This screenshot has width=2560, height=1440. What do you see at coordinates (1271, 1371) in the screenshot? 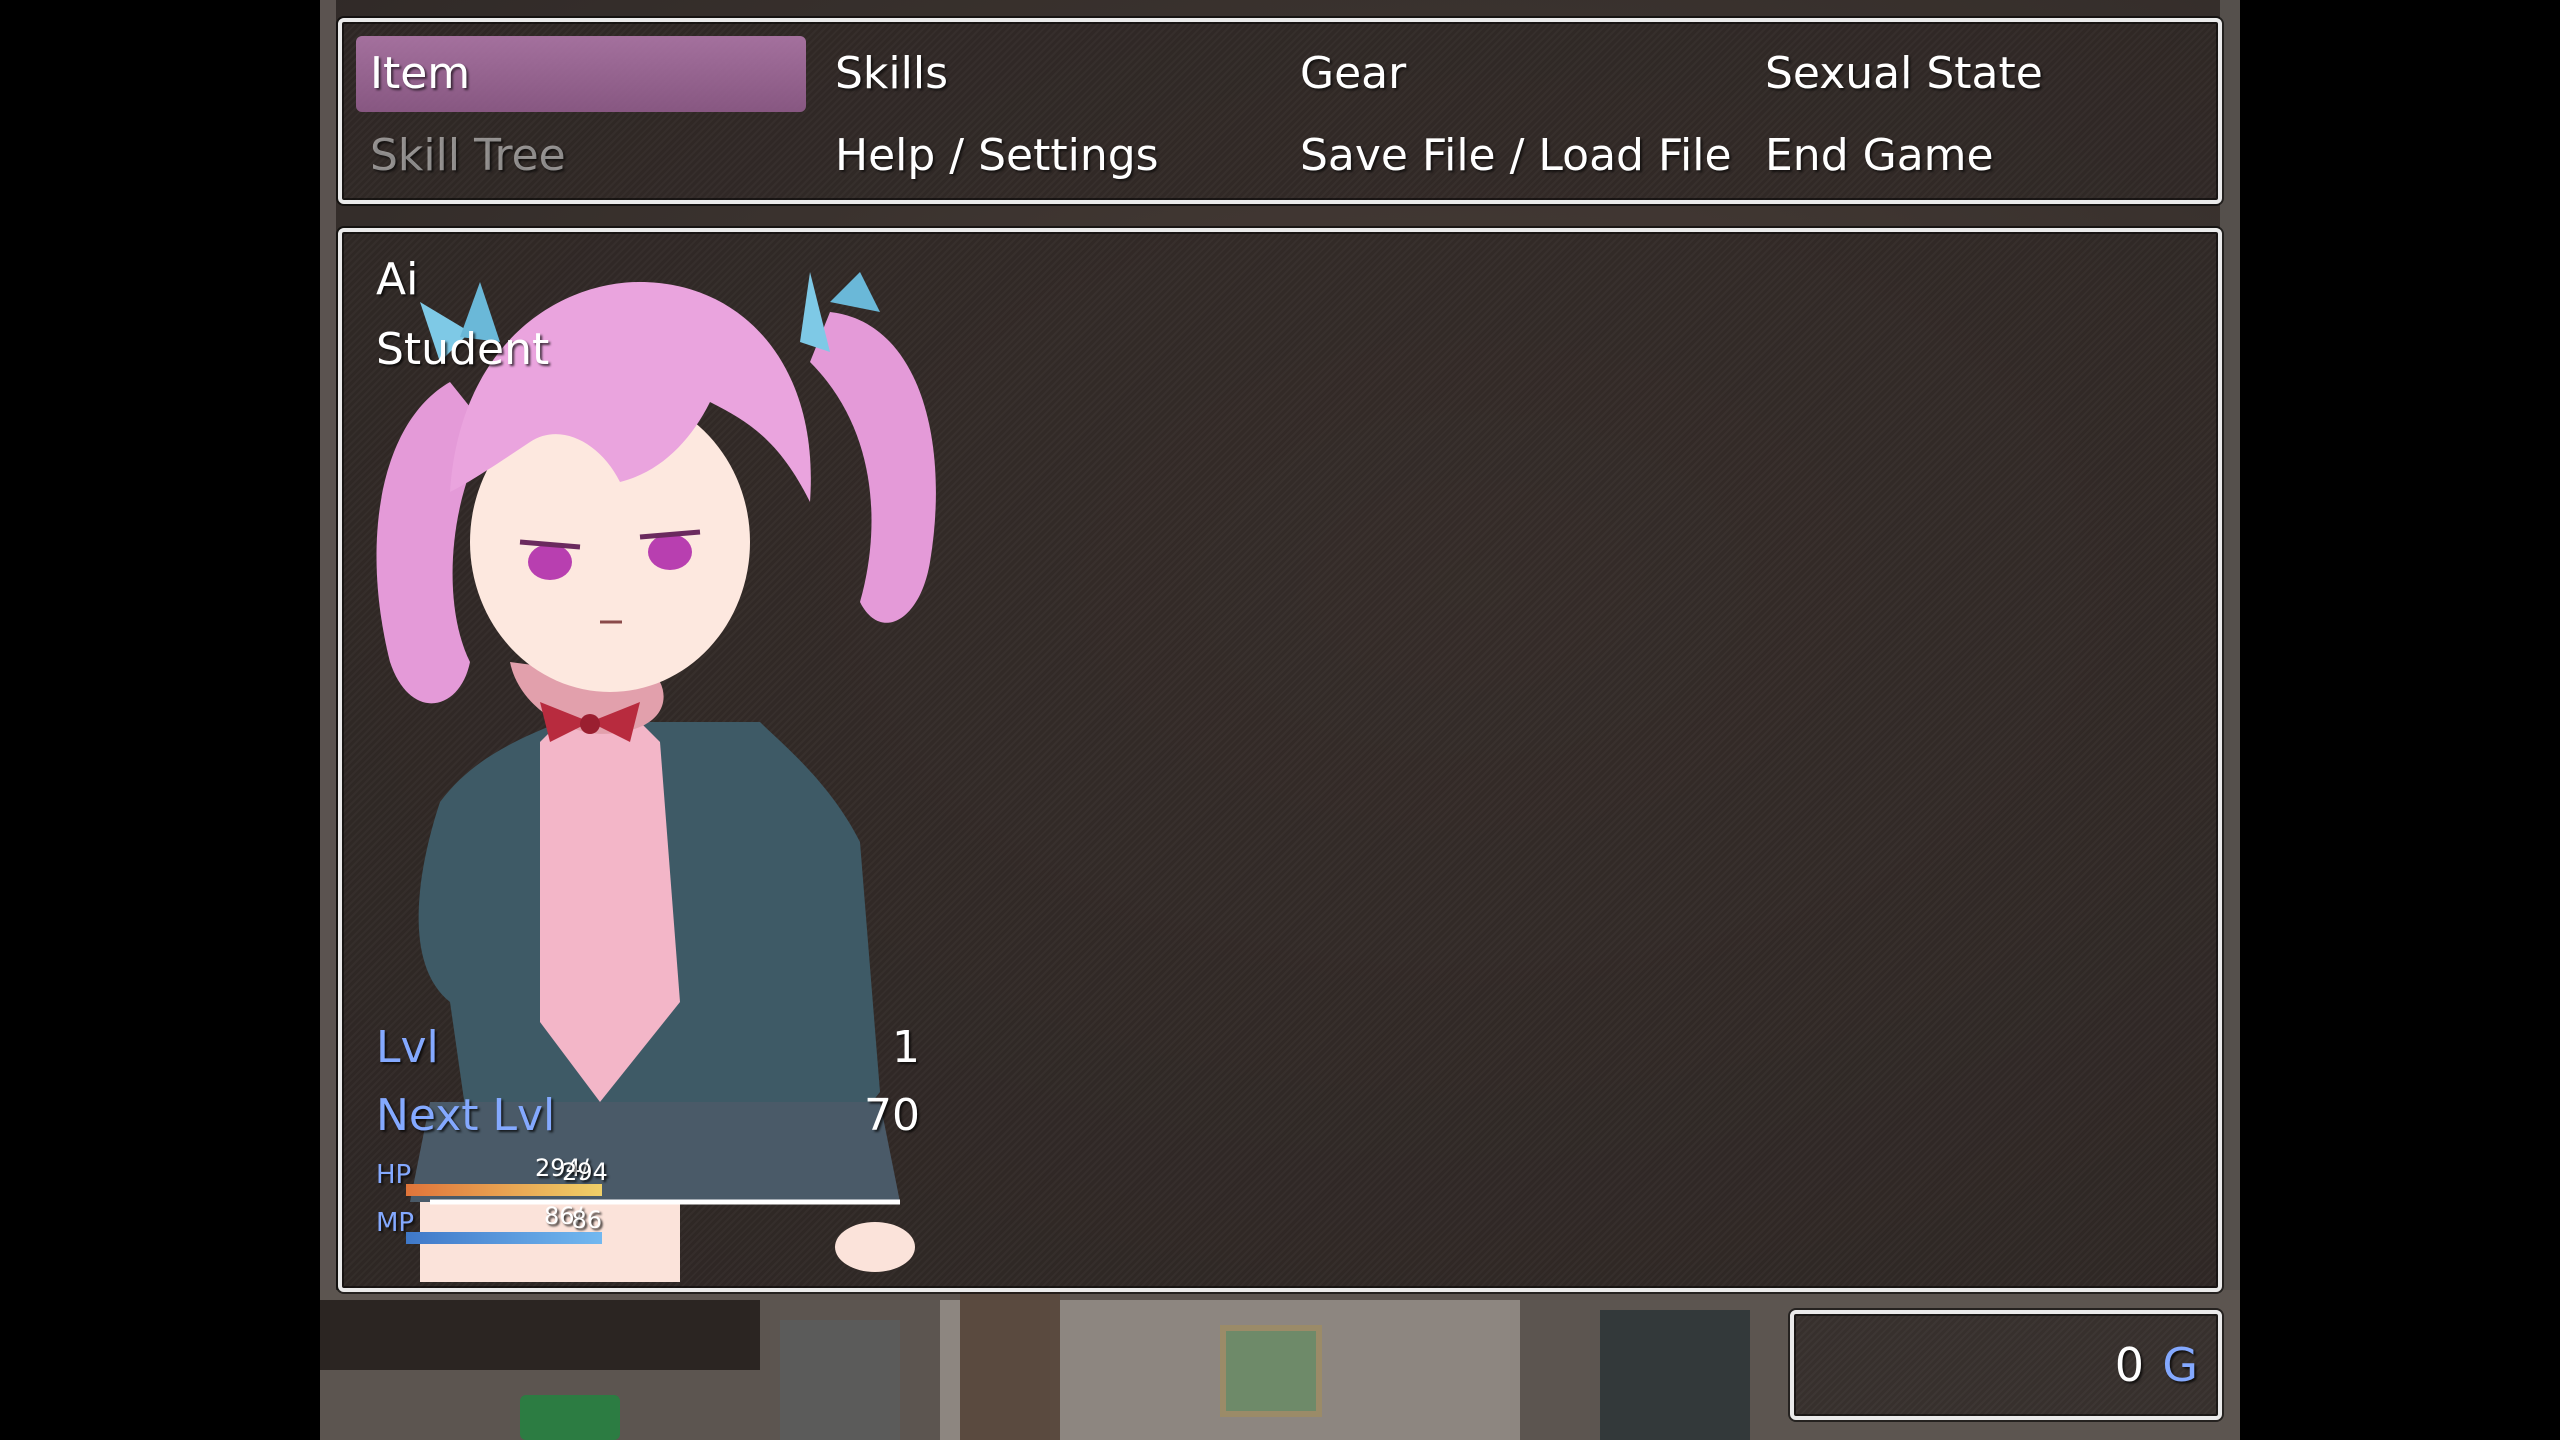
I see `map-picture-frame` at bounding box center [1271, 1371].